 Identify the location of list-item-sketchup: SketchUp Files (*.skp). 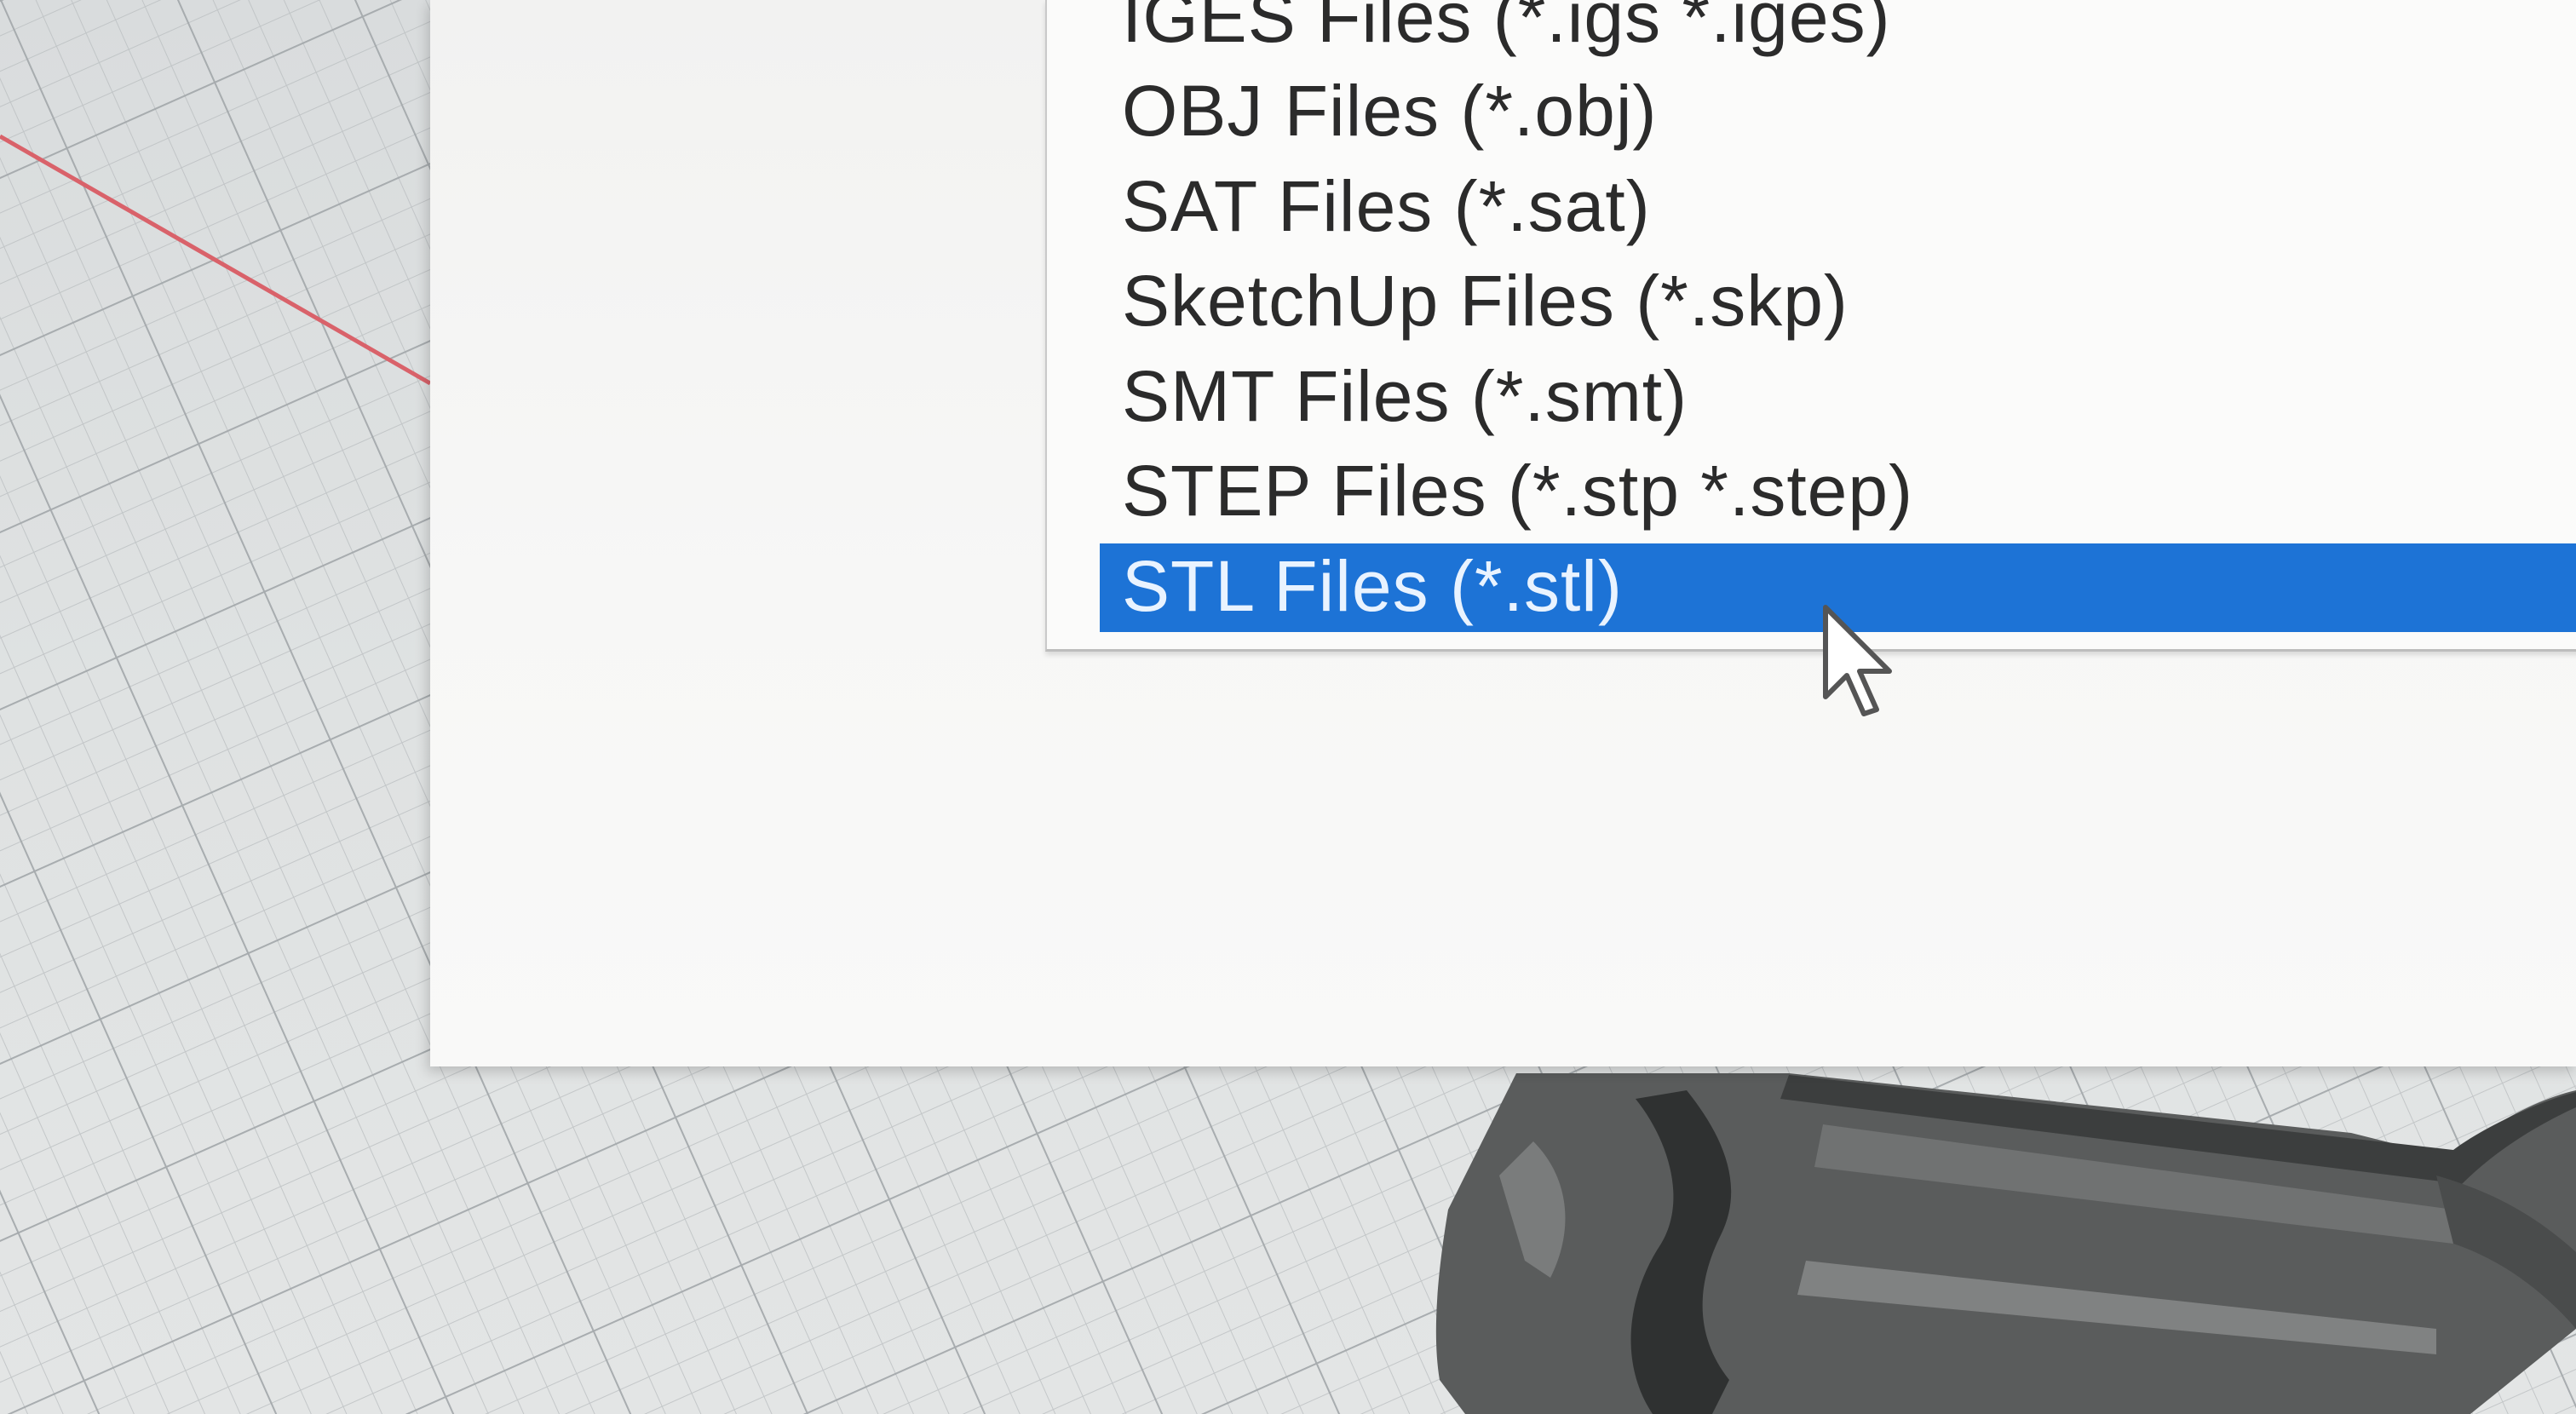
(1838, 300).